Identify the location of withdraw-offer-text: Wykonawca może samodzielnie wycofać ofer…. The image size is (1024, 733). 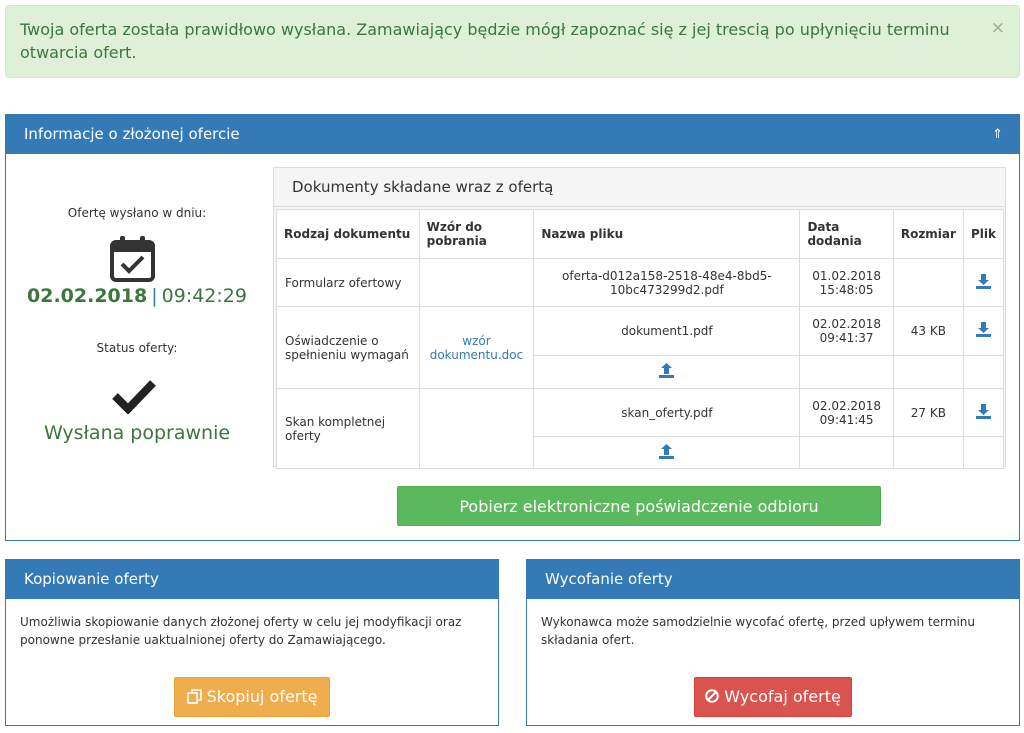
(758, 631).